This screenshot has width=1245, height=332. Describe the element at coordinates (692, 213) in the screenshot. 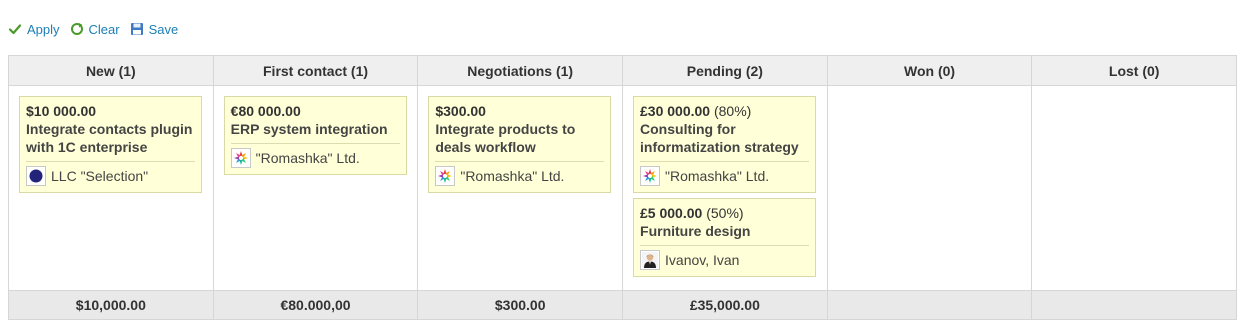

I see `deal-amount: £5 000.00 (50%)` at that location.